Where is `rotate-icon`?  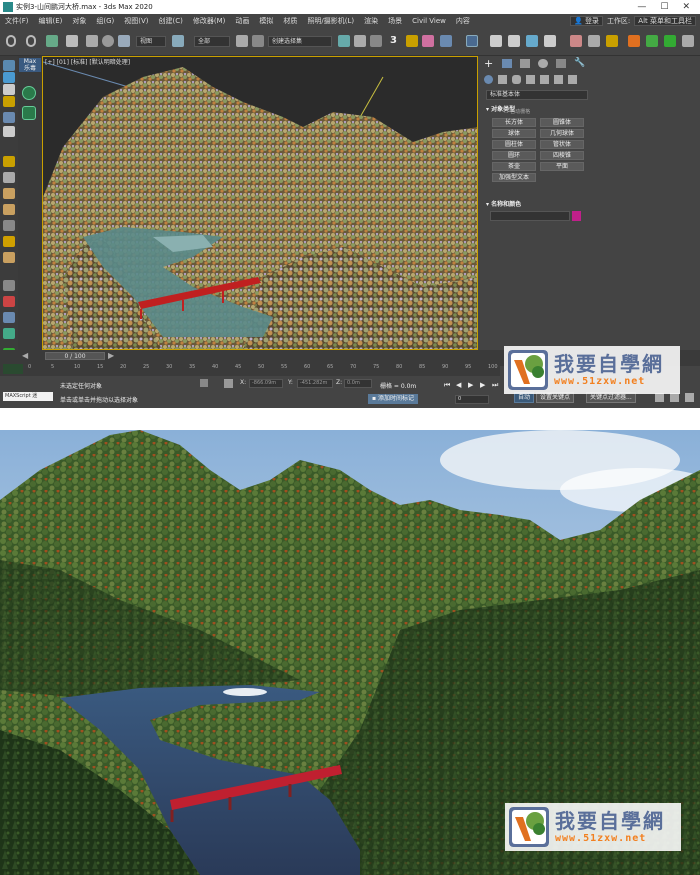
rotate-icon is located at coordinates (108, 41).